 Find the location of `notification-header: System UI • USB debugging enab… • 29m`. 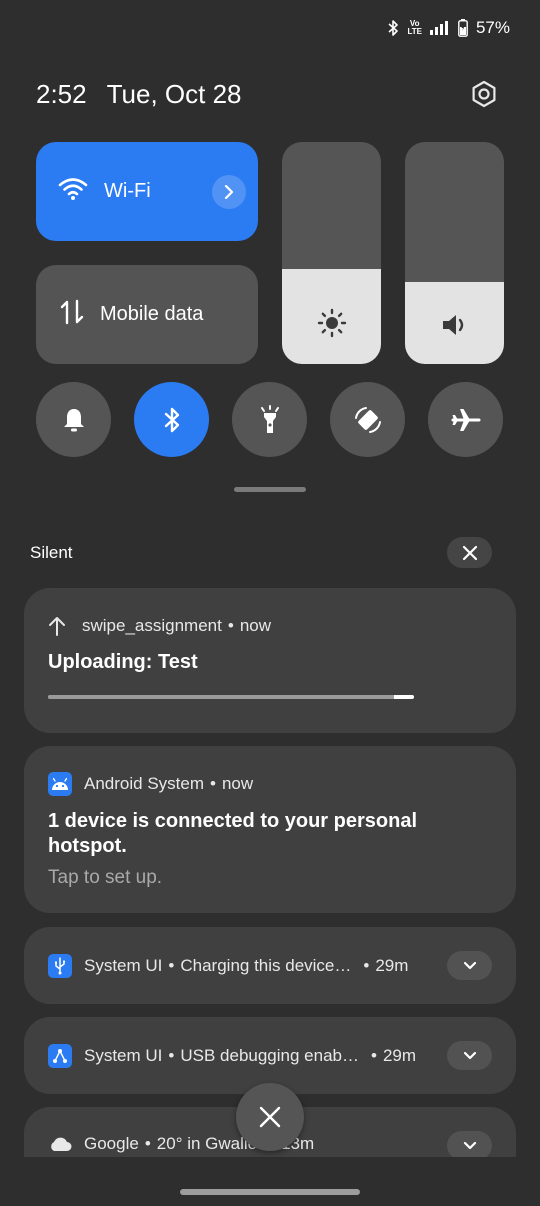

notification-header: System UI • USB debugging enab… • 29m is located at coordinates (232, 1056).